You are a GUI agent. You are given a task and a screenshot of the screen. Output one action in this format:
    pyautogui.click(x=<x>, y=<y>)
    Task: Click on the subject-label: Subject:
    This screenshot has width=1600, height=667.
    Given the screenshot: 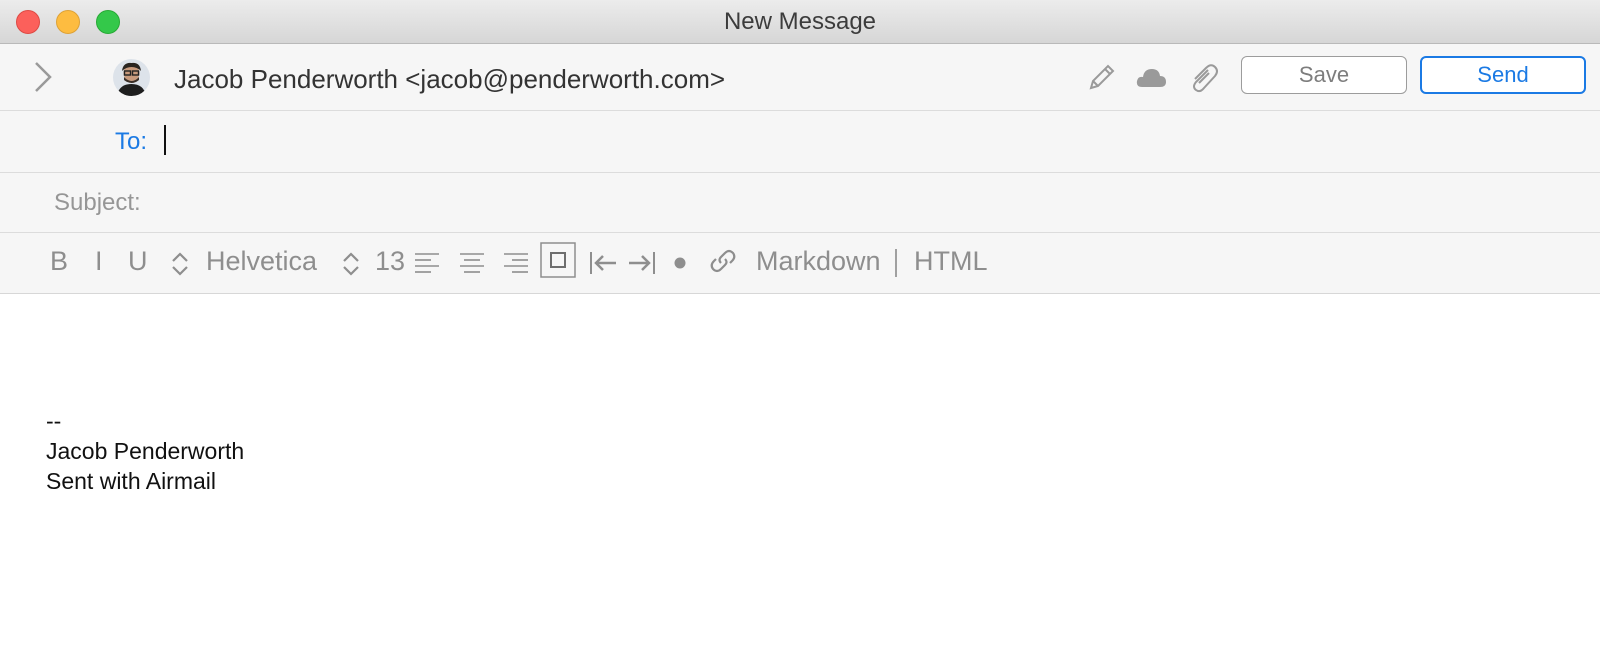 What is the action you would take?
    pyautogui.click(x=97, y=202)
    